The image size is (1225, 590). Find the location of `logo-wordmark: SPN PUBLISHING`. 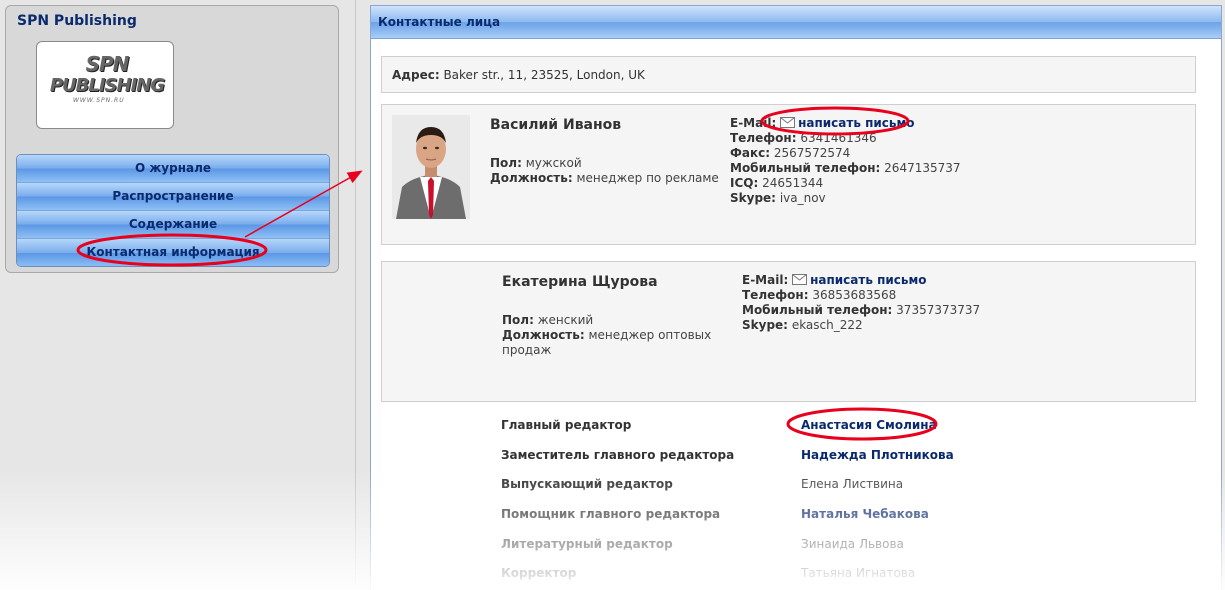

logo-wordmark: SPN PUBLISHING is located at coordinates (107, 75).